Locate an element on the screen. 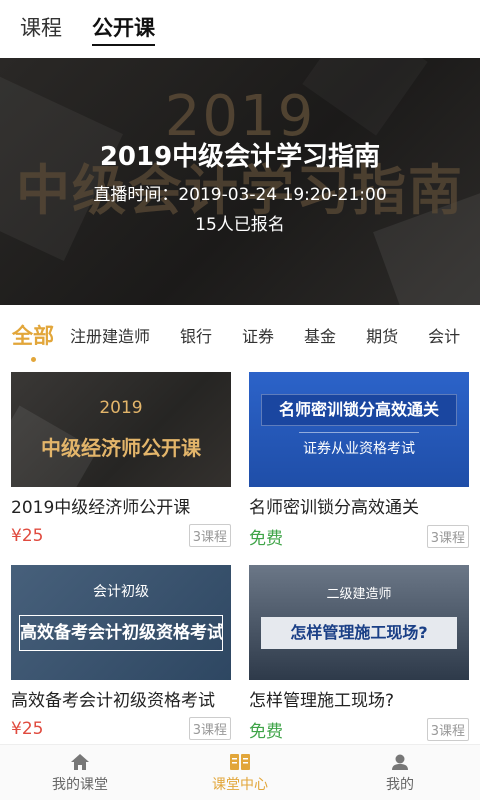 This screenshot has height=800, width=480. thumbnail-subtitle: 证券从业资格考试 is located at coordinates (359, 449).